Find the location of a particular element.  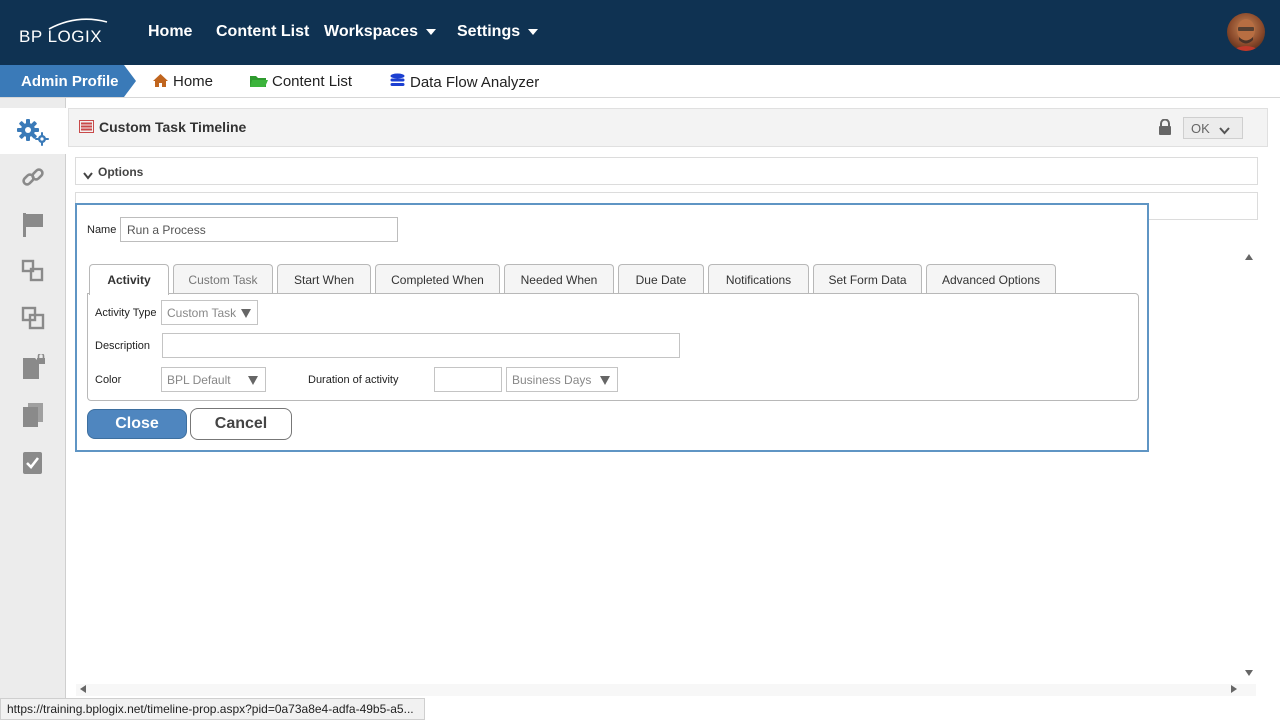

timeline-icon is located at coordinates (86, 129).